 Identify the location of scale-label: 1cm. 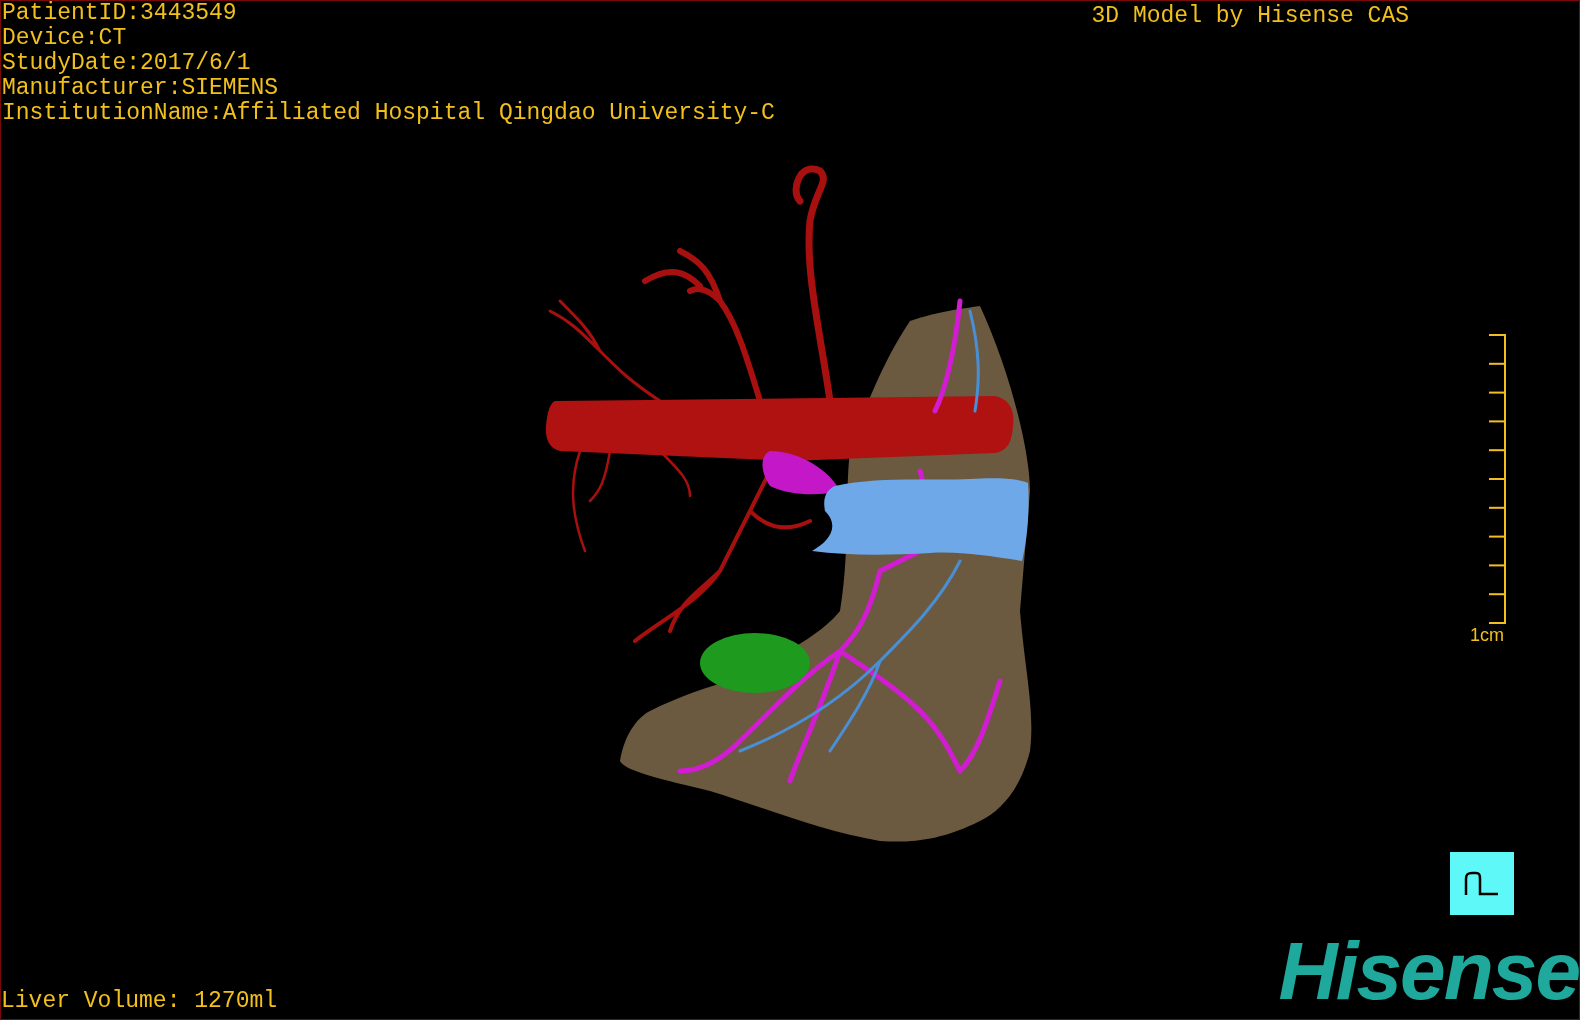
(1487, 635).